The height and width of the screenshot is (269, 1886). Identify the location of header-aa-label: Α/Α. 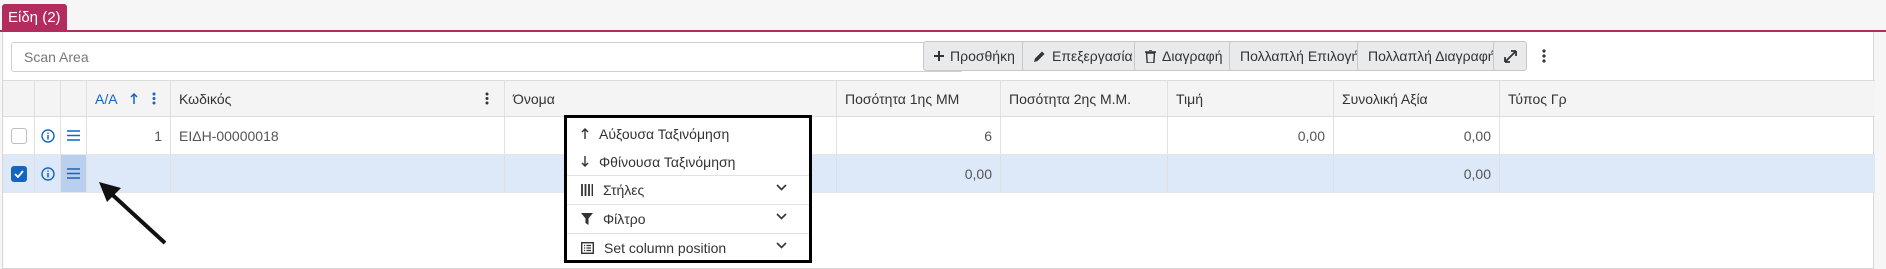
(106, 98).